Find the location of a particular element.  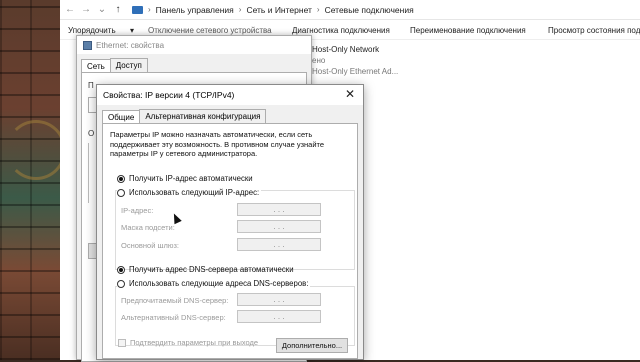

ip-manual-option: Использовать следующий IP-адрес: is located at coordinates (189, 192).